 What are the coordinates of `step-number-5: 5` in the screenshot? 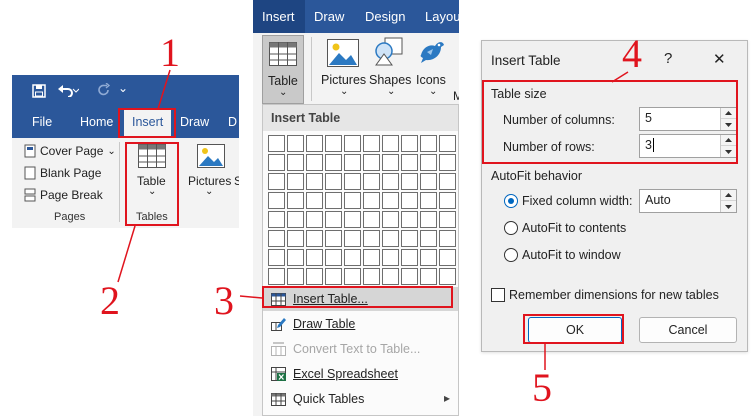 It's located at (542, 387).